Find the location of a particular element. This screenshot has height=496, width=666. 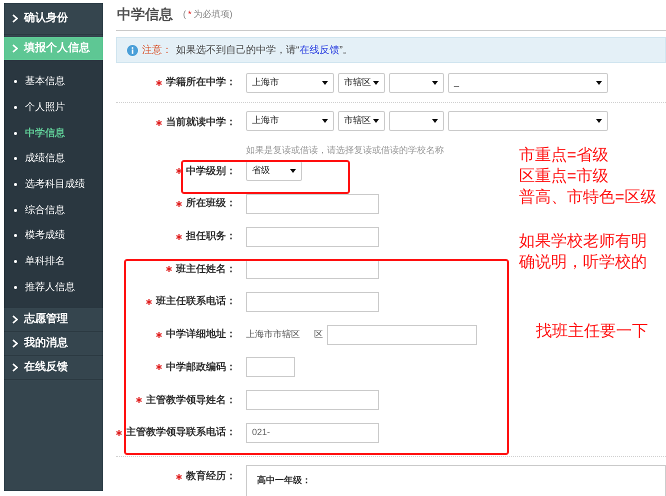

field-label: 班主任联系电话： is located at coordinates (196, 302).